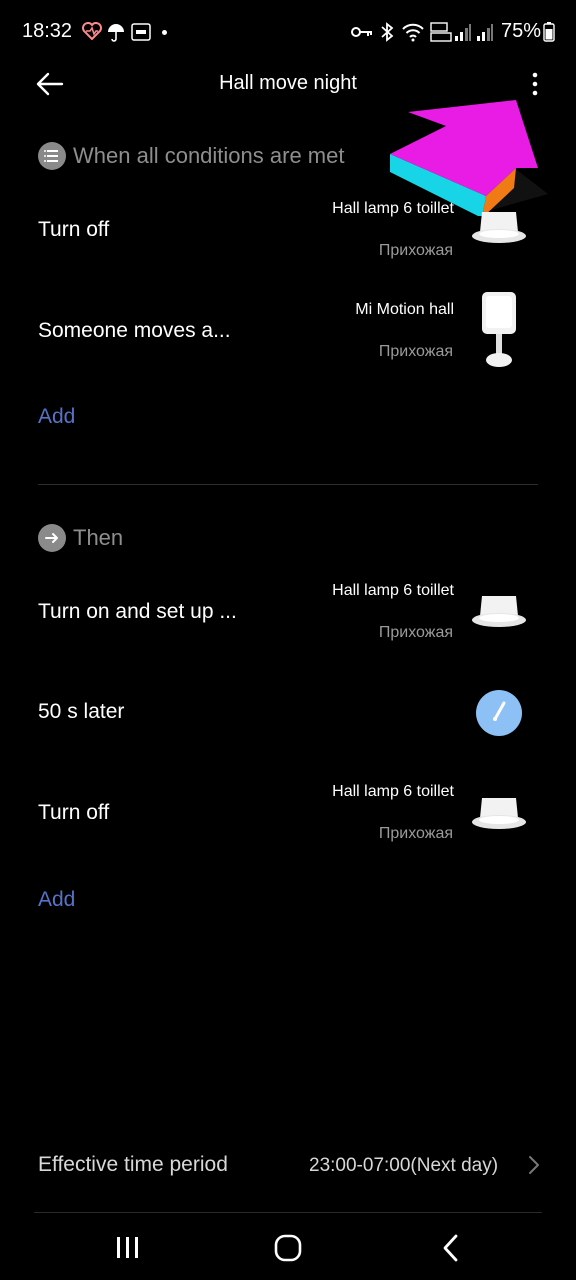 The height and width of the screenshot is (1280, 576). Describe the element at coordinates (98, 537) in the screenshot. I see `then-header: Then` at that location.